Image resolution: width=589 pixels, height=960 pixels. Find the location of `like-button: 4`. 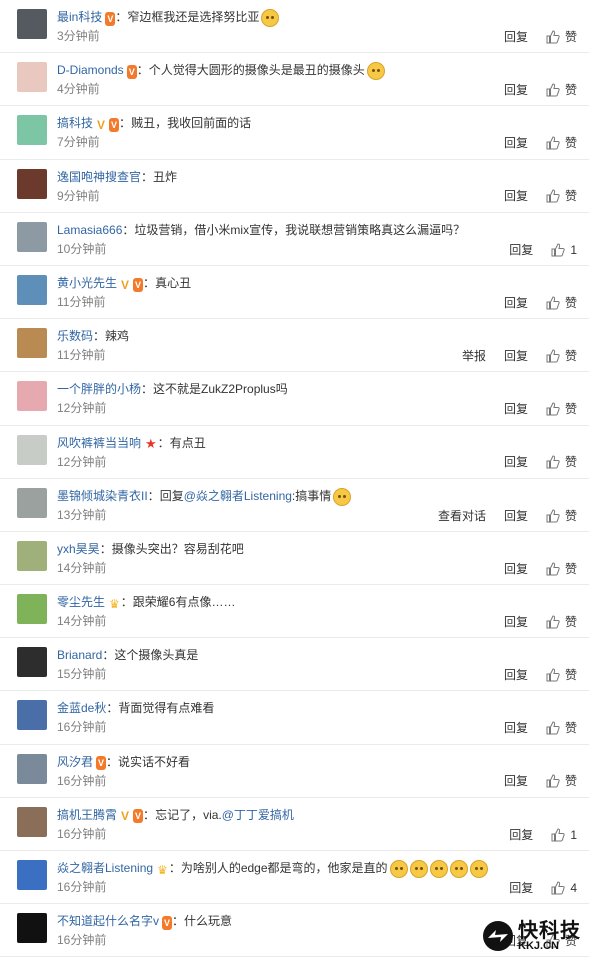

like-button: 4 is located at coordinates (564, 888).